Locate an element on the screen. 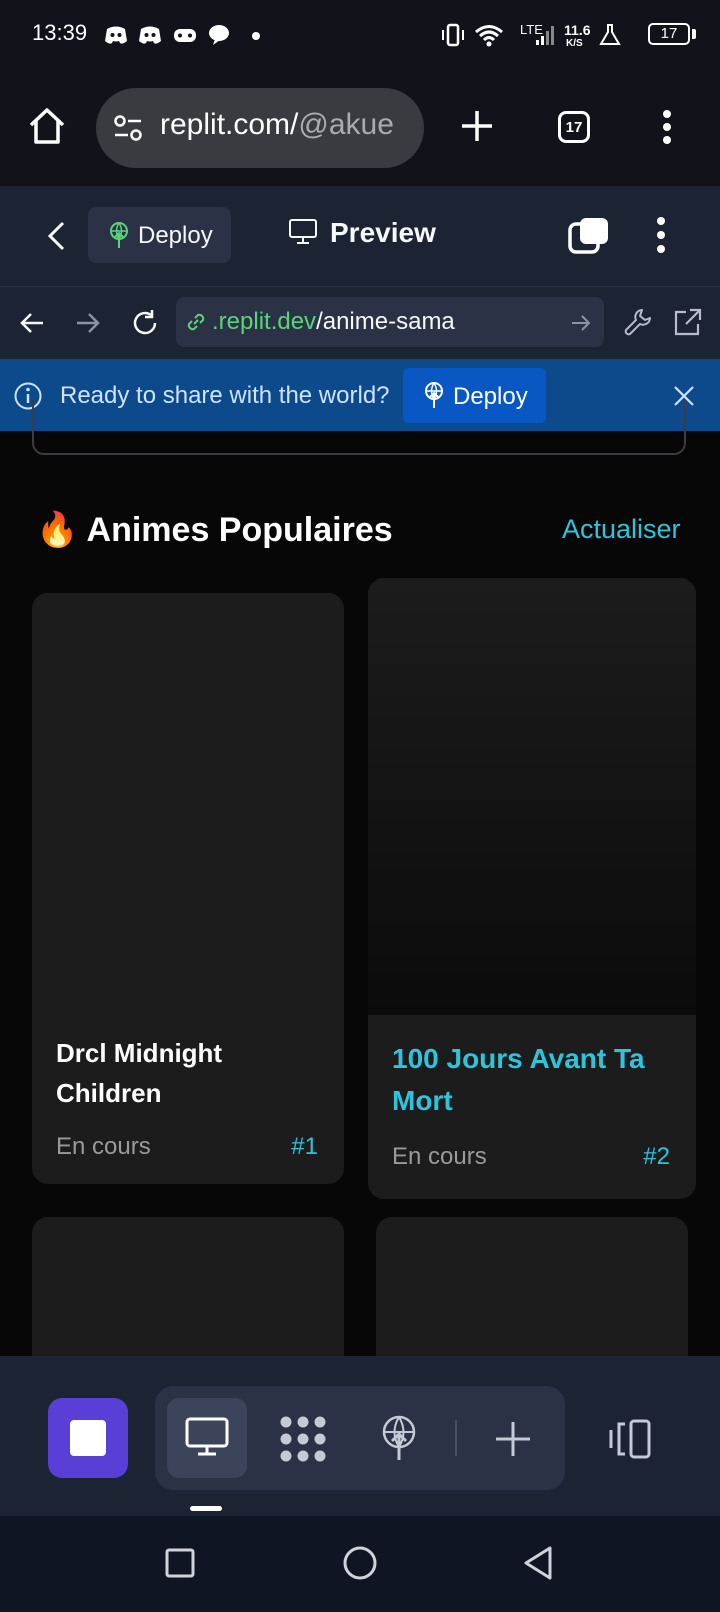  extensions-grid-icon is located at coordinates (303, 1439).